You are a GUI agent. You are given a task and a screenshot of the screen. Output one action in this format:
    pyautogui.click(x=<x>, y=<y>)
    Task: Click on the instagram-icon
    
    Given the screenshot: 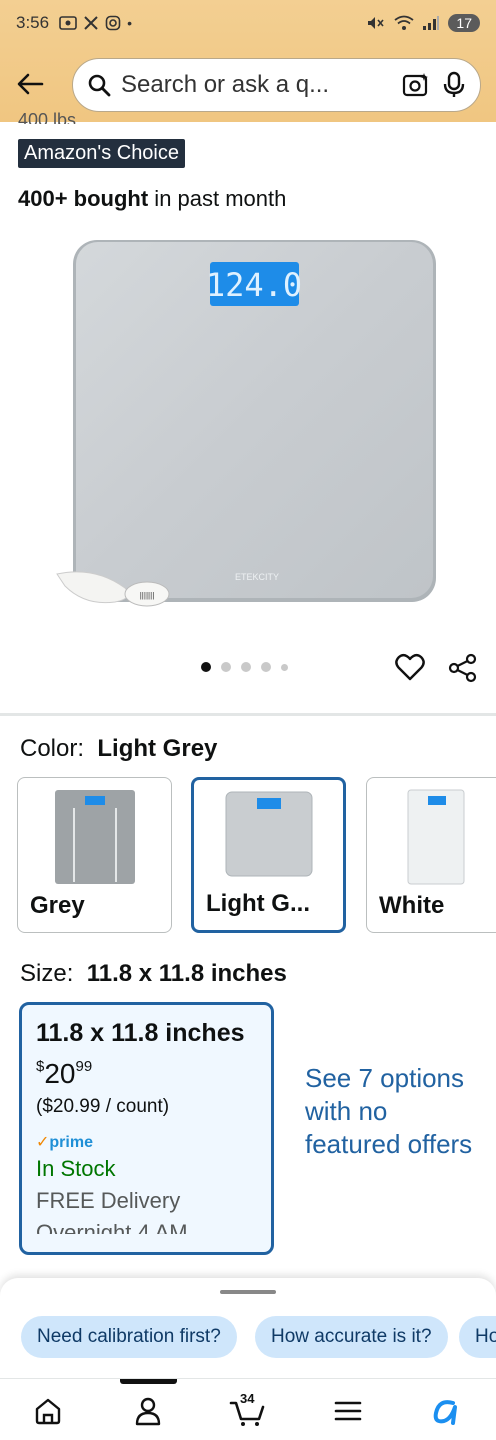 What is the action you would take?
    pyautogui.click(x=113, y=23)
    